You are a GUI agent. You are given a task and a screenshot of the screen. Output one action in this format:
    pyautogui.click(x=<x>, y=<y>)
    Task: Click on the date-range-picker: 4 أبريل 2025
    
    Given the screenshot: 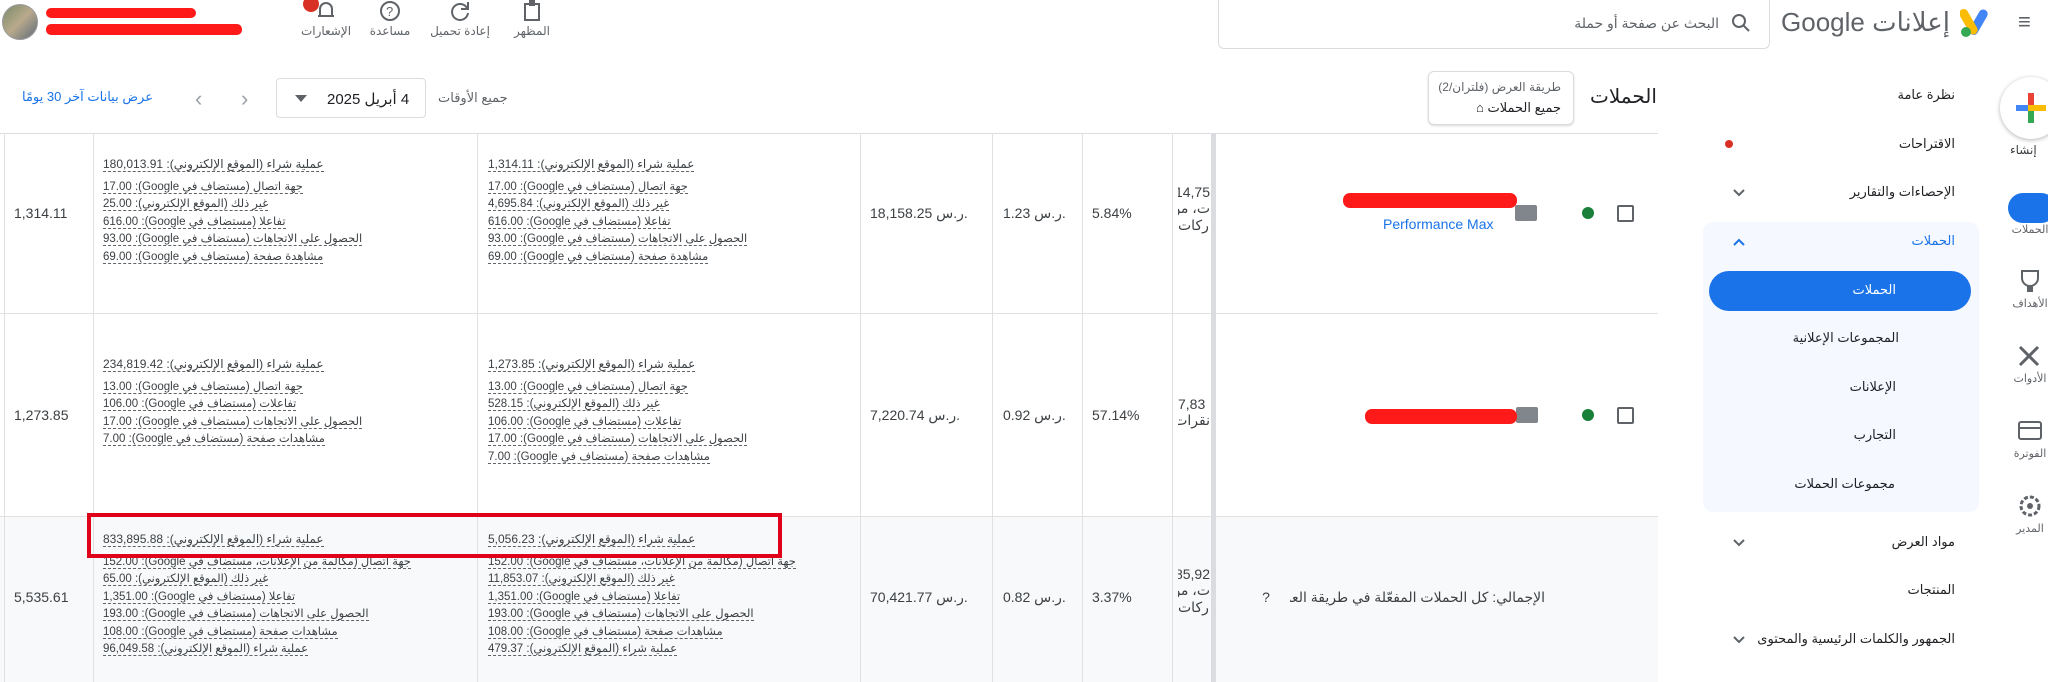 What is the action you would take?
    pyautogui.click(x=351, y=98)
    